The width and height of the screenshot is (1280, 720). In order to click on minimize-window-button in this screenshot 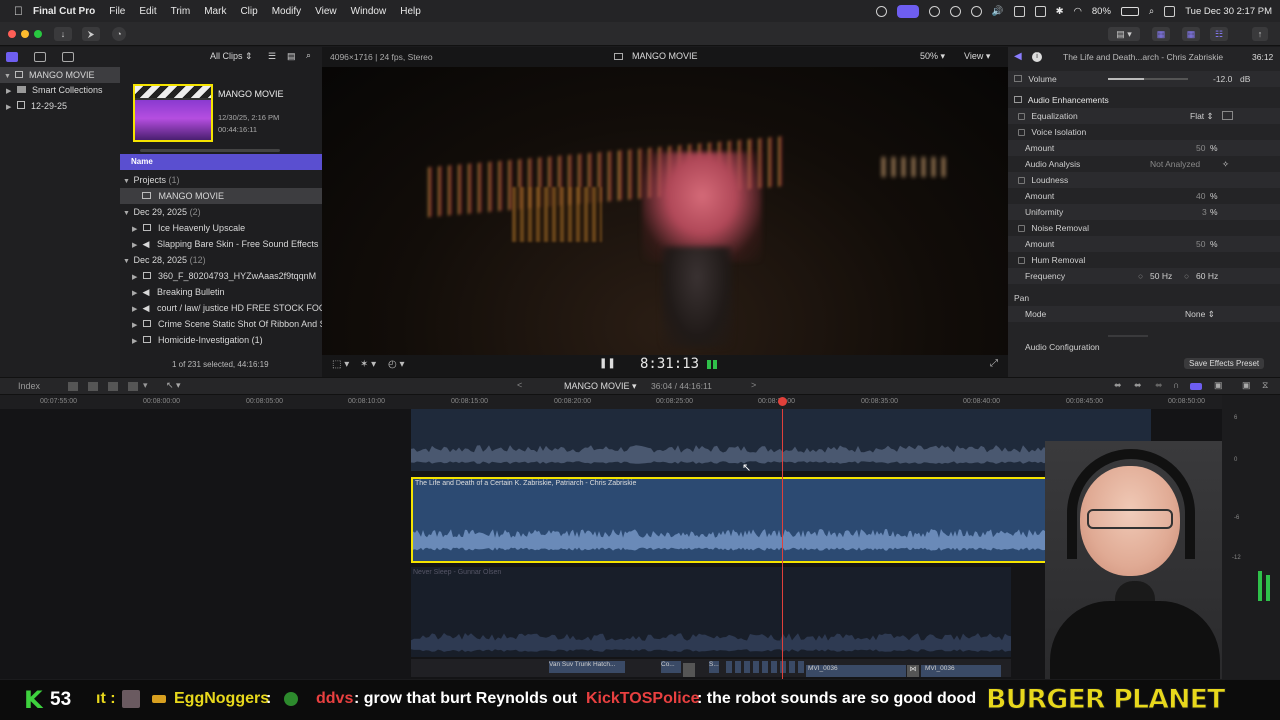, I will do `click(25, 34)`.